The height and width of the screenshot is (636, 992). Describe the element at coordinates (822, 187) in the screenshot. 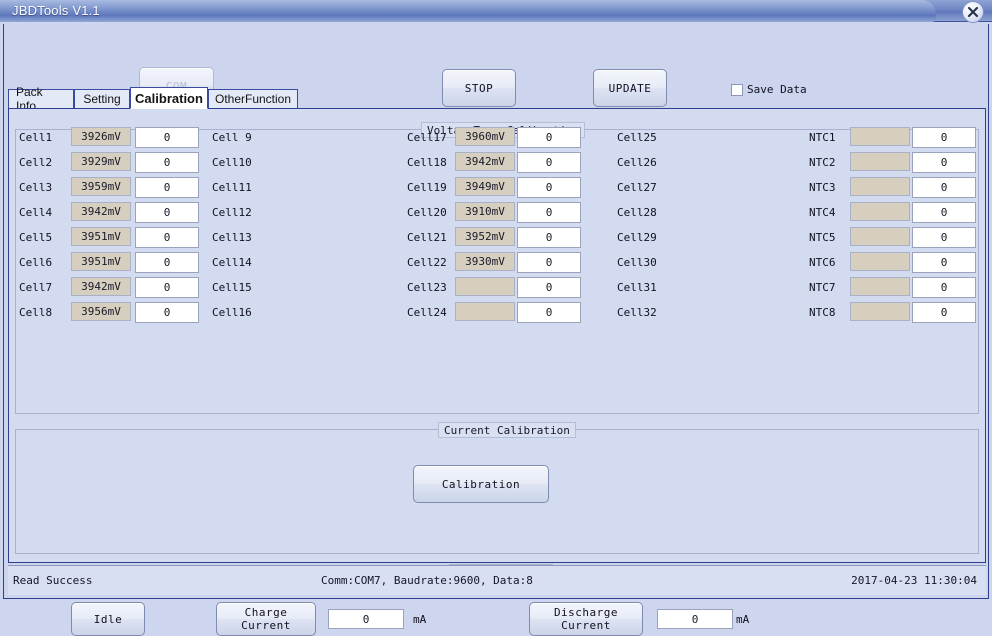

I see `label-ntc3: NTC3` at that location.